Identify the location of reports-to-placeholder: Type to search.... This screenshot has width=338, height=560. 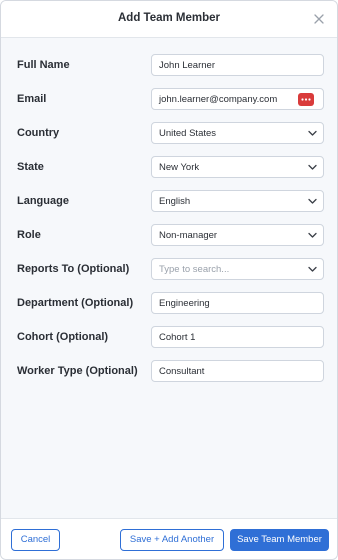
(194, 269).